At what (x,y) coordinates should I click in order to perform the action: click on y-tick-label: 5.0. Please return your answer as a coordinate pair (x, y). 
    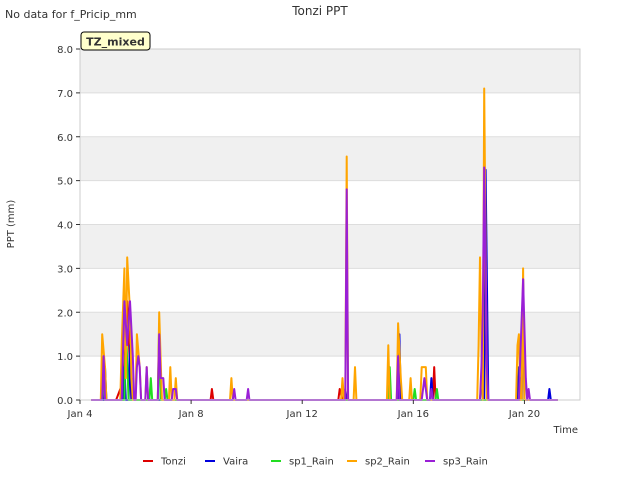
    Looking at the image, I should click on (65, 182).